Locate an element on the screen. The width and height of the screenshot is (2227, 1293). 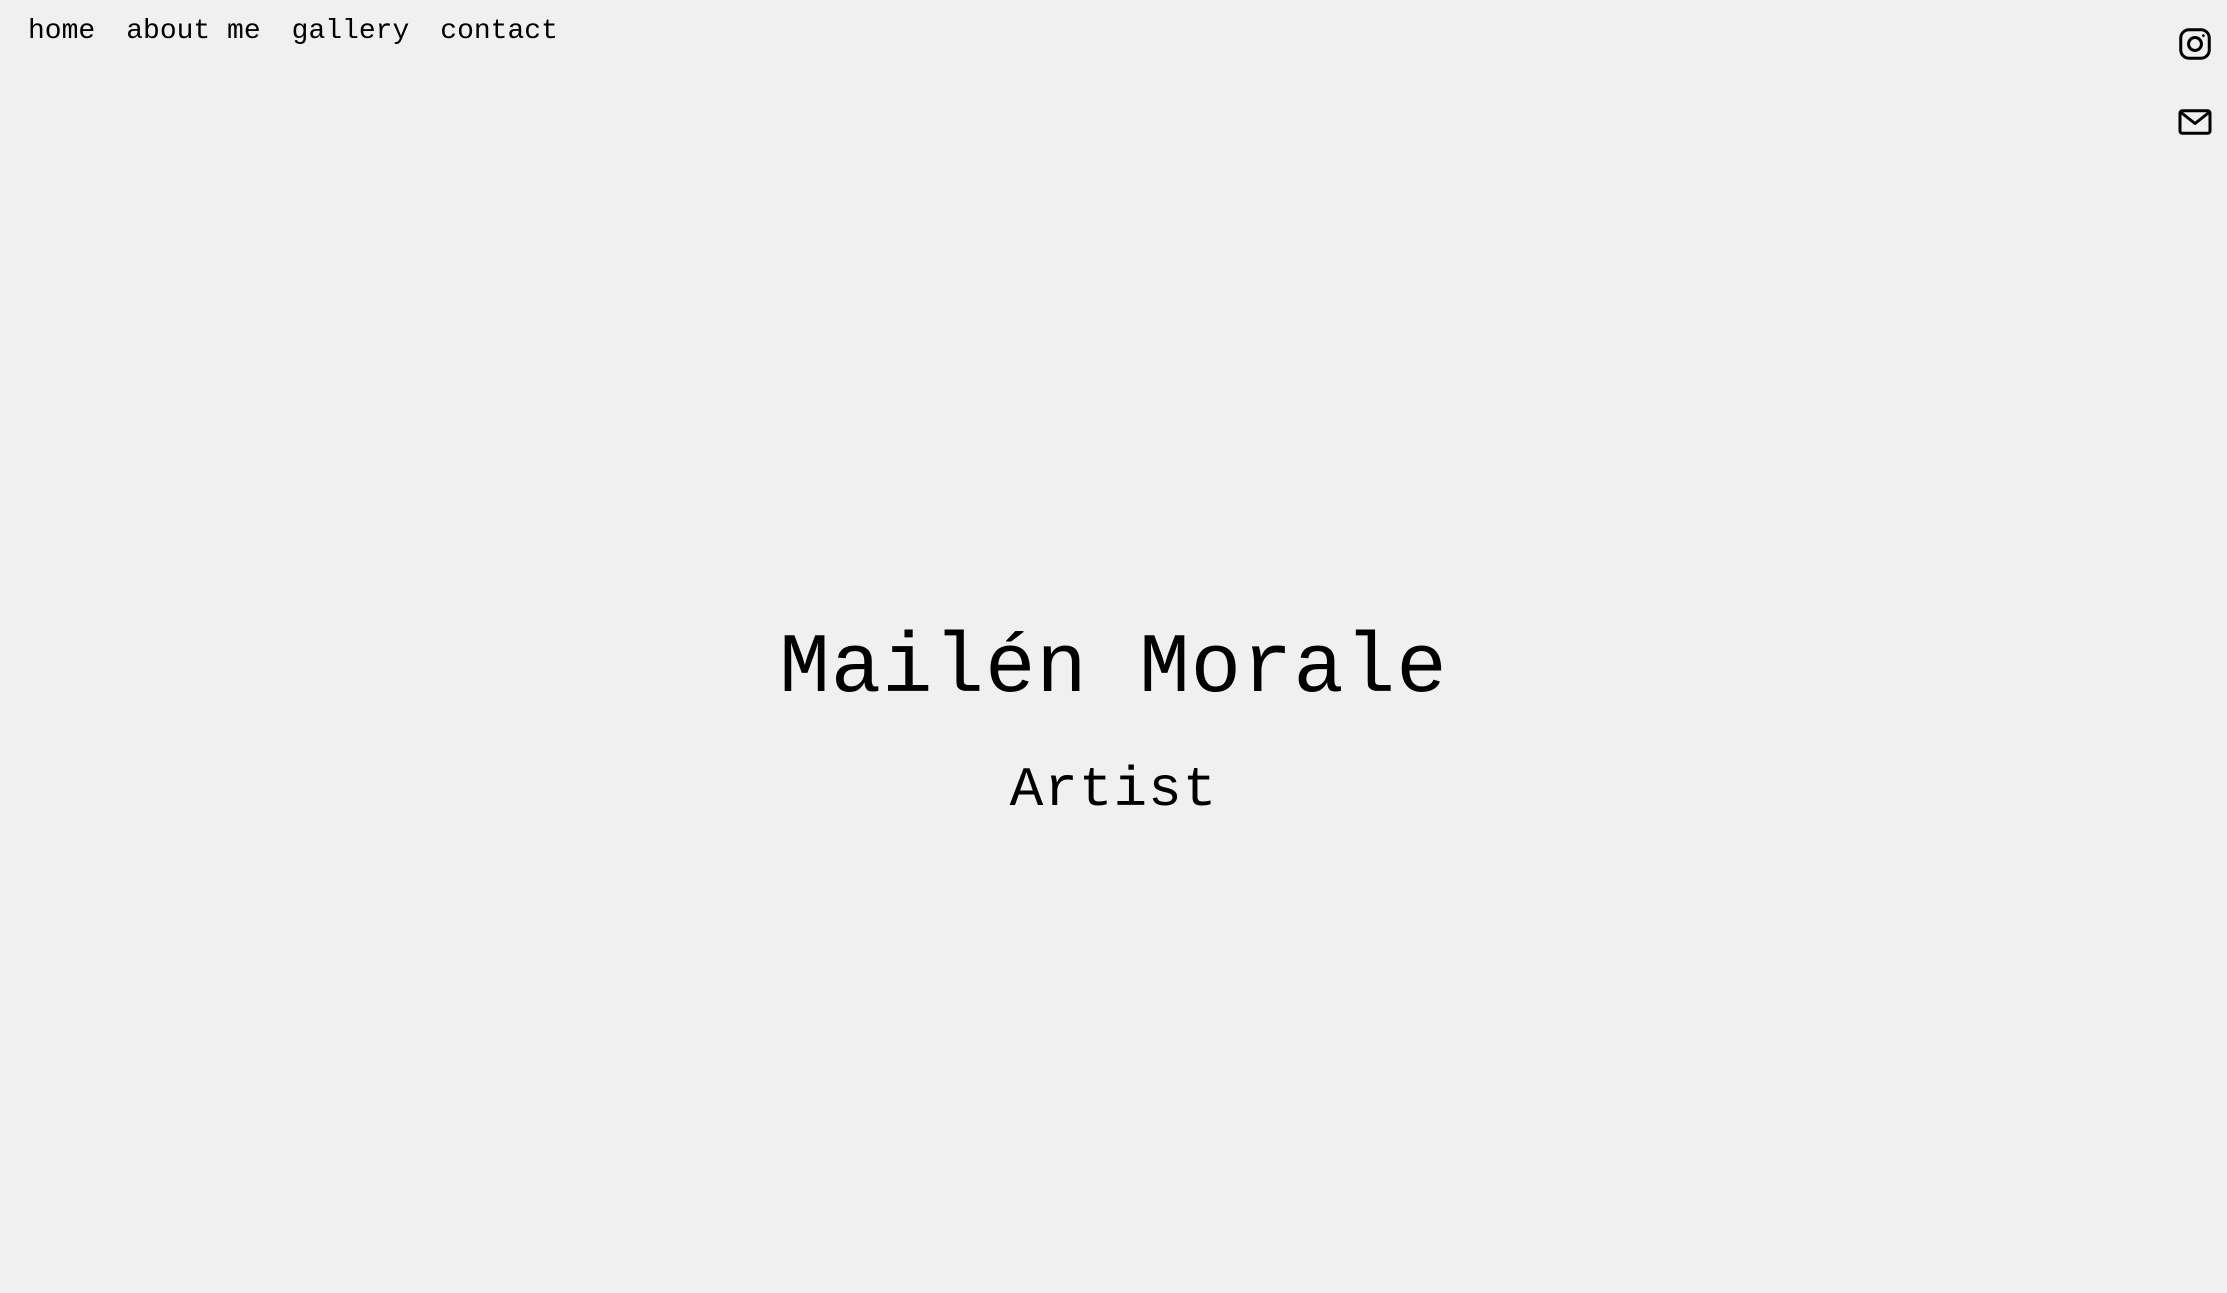
main-nav: home about me gallery contact is located at coordinates (293, 32).